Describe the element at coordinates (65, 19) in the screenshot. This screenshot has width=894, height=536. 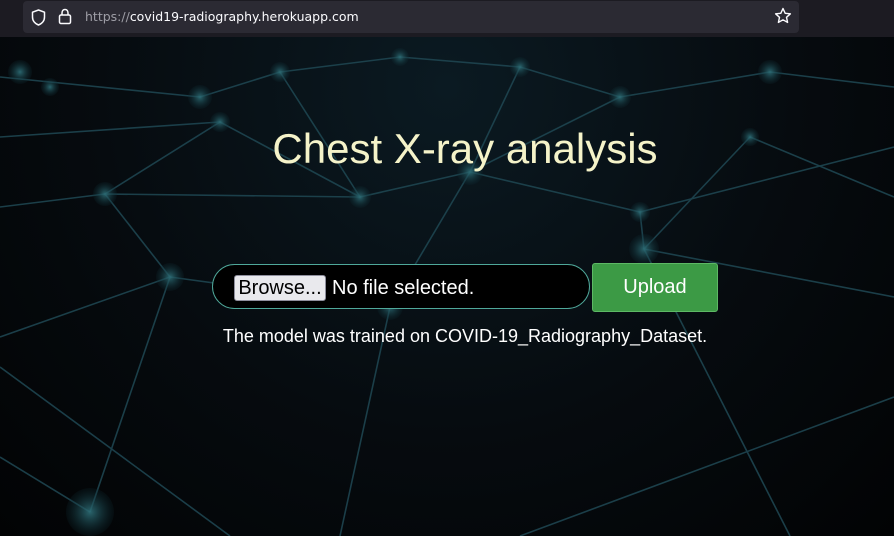
I see `lock-icon` at that location.